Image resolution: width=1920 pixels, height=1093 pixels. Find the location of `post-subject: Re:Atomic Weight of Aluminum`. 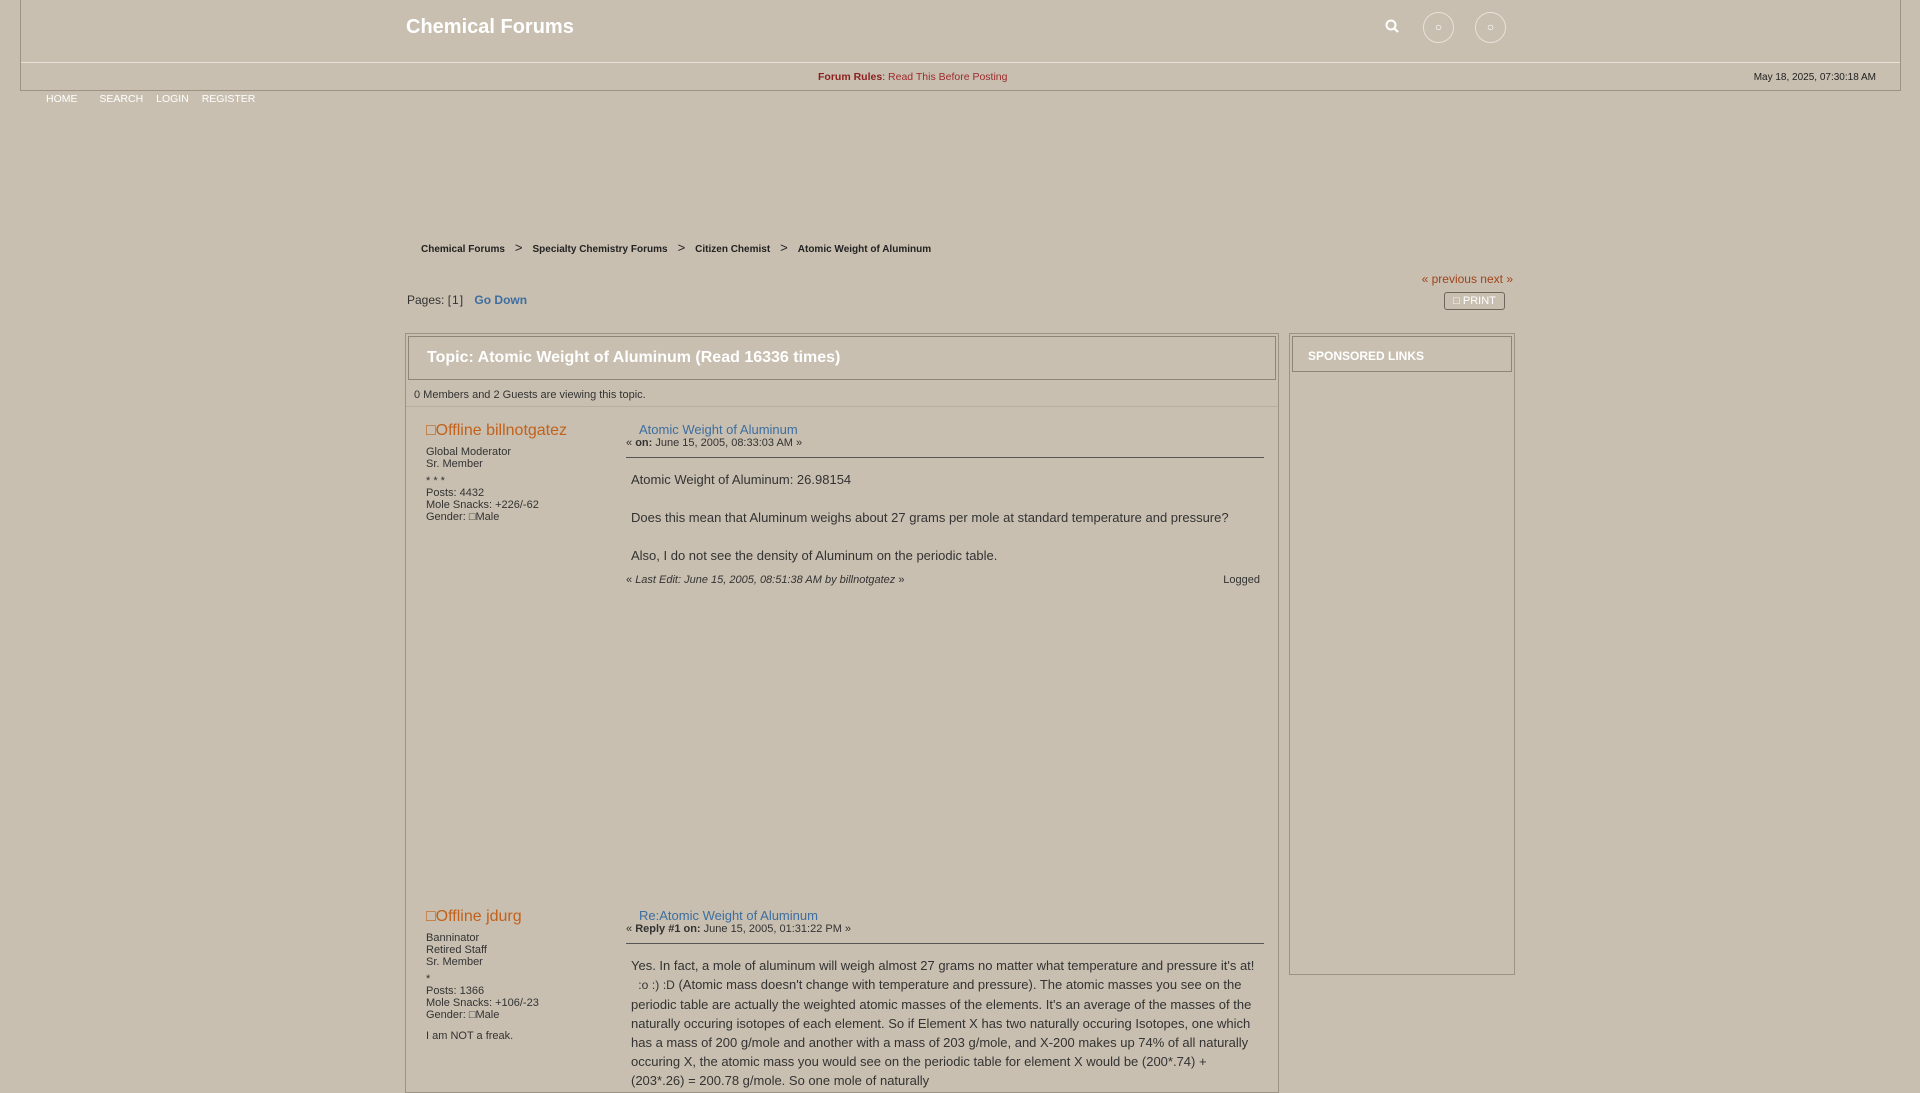

post-subject: Re:Atomic Weight of Aluminum is located at coordinates (951, 915).